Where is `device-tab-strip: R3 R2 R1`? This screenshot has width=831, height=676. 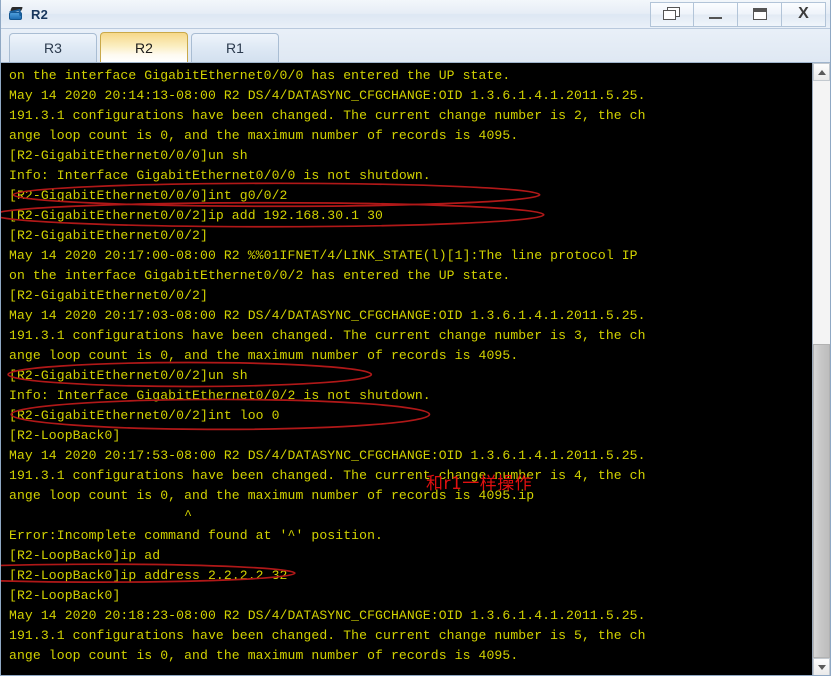
device-tab-strip: R3 R2 R1 is located at coordinates (415, 45).